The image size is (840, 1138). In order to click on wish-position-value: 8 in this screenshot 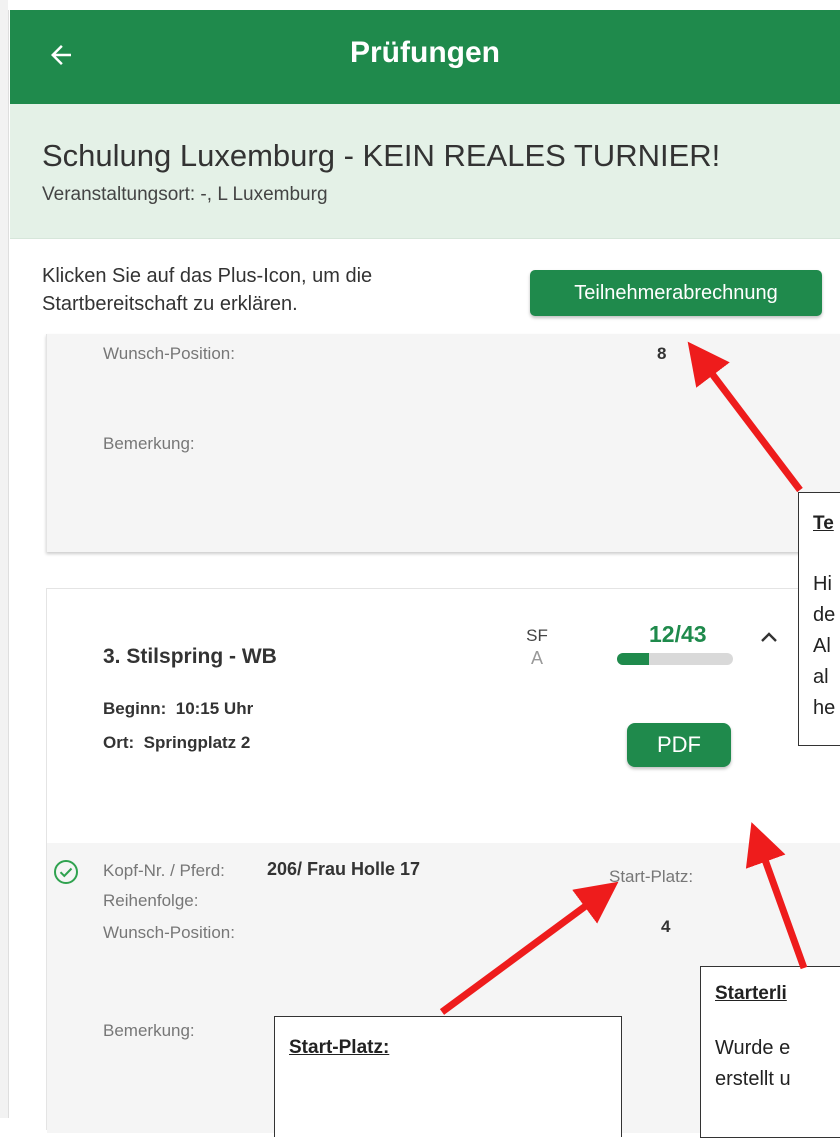, I will do `click(662, 353)`.